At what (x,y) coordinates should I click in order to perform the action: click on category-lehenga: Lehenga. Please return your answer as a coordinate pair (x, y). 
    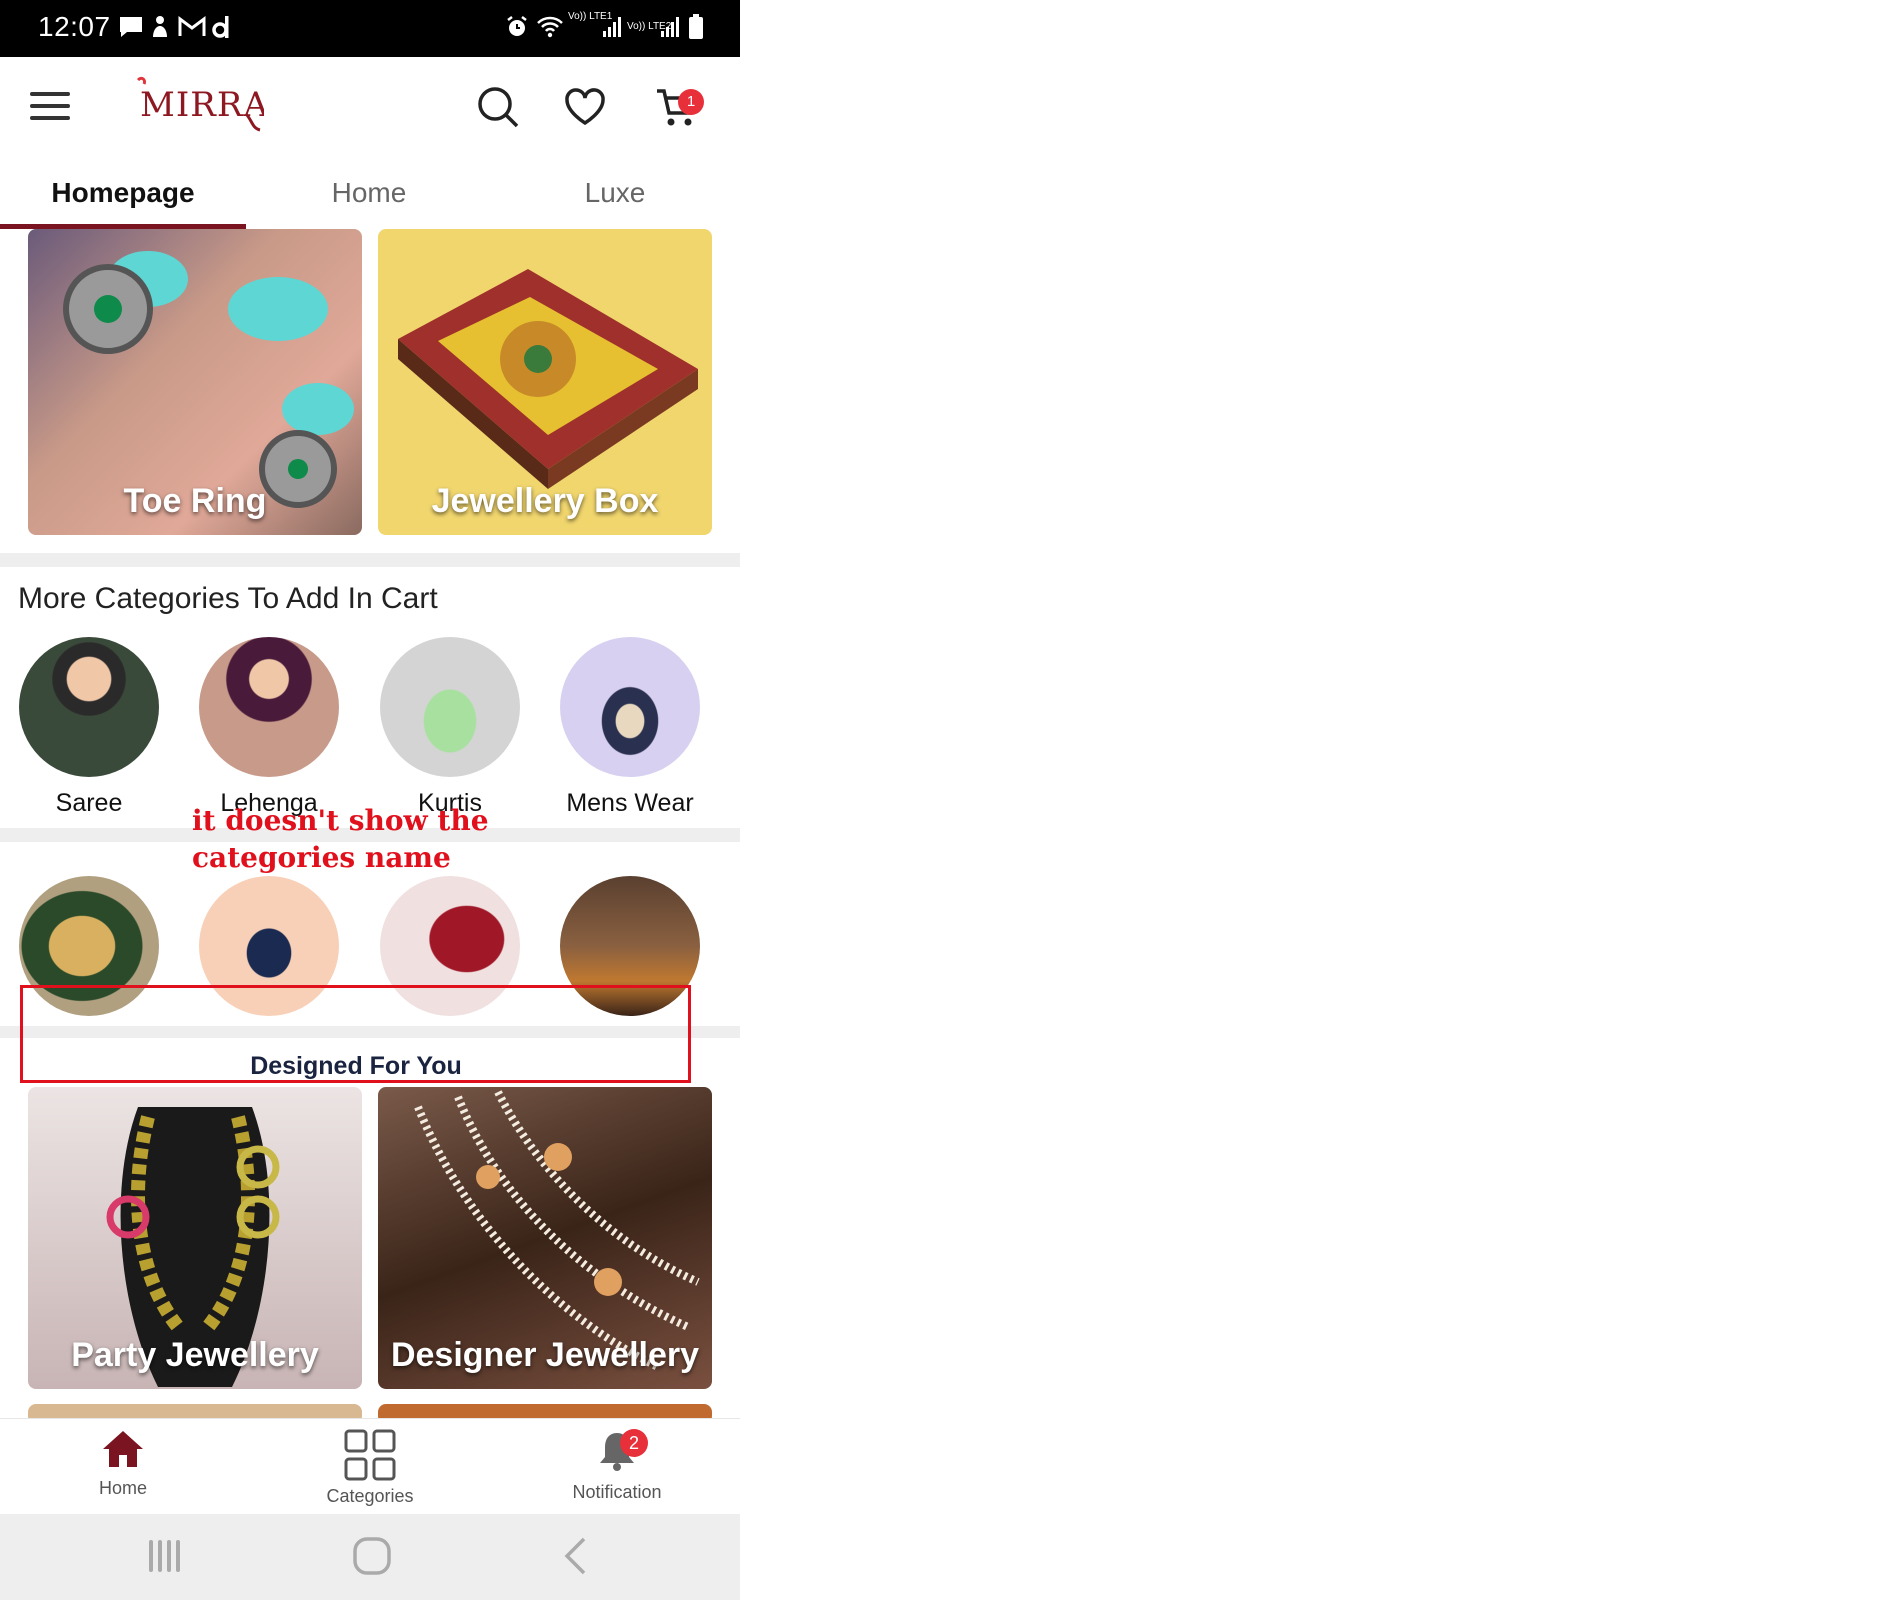
    Looking at the image, I should click on (269, 727).